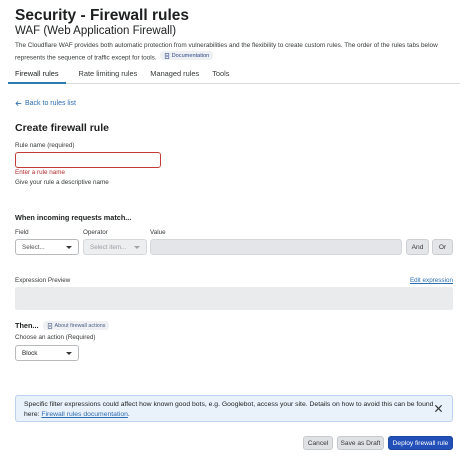 This screenshot has height=463, width=474. Describe the element at coordinates (22, 232) in the screenshot. I see `field-label: Field` at that location.